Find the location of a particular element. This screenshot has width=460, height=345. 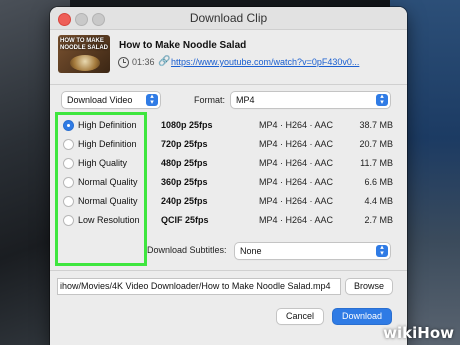

quality-size: 11.7 MB is located at coordinates (376, 163).